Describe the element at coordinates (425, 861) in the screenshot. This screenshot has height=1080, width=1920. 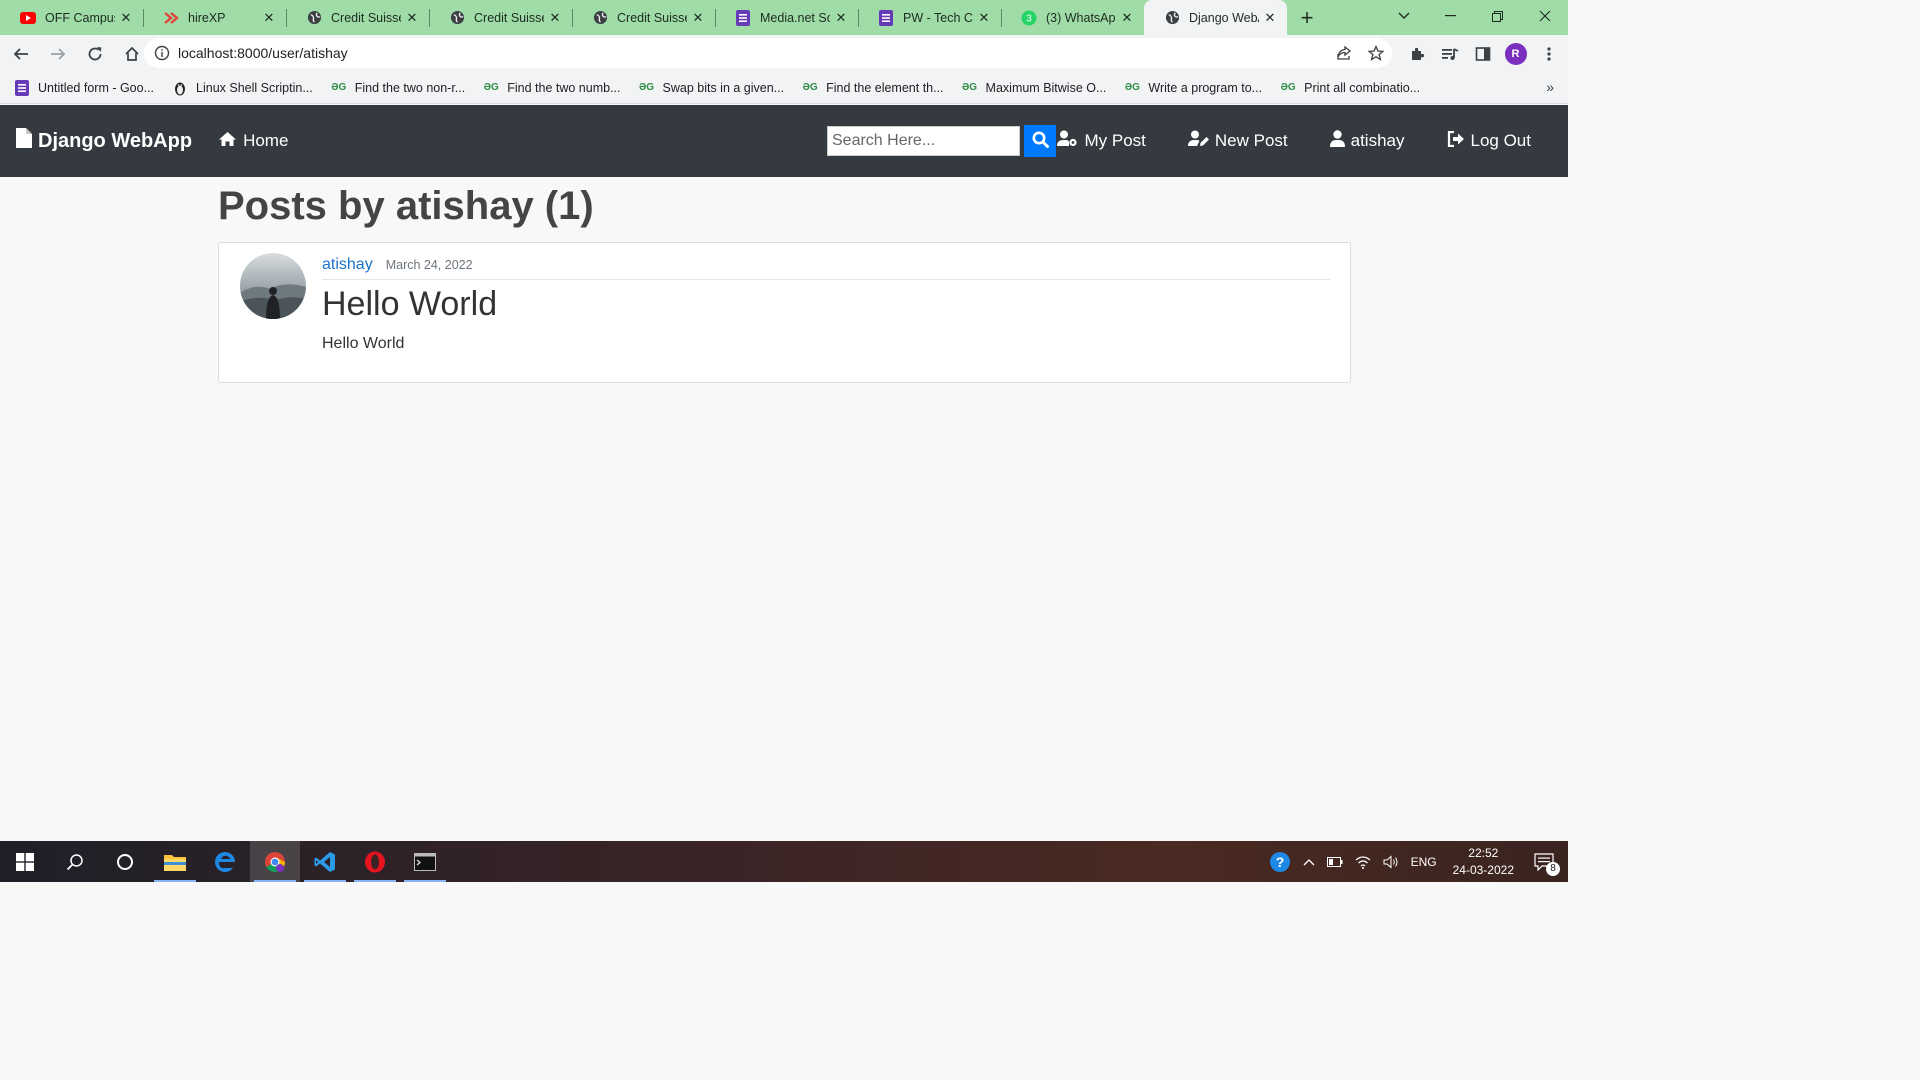
I see `terminal-icon` at that location.